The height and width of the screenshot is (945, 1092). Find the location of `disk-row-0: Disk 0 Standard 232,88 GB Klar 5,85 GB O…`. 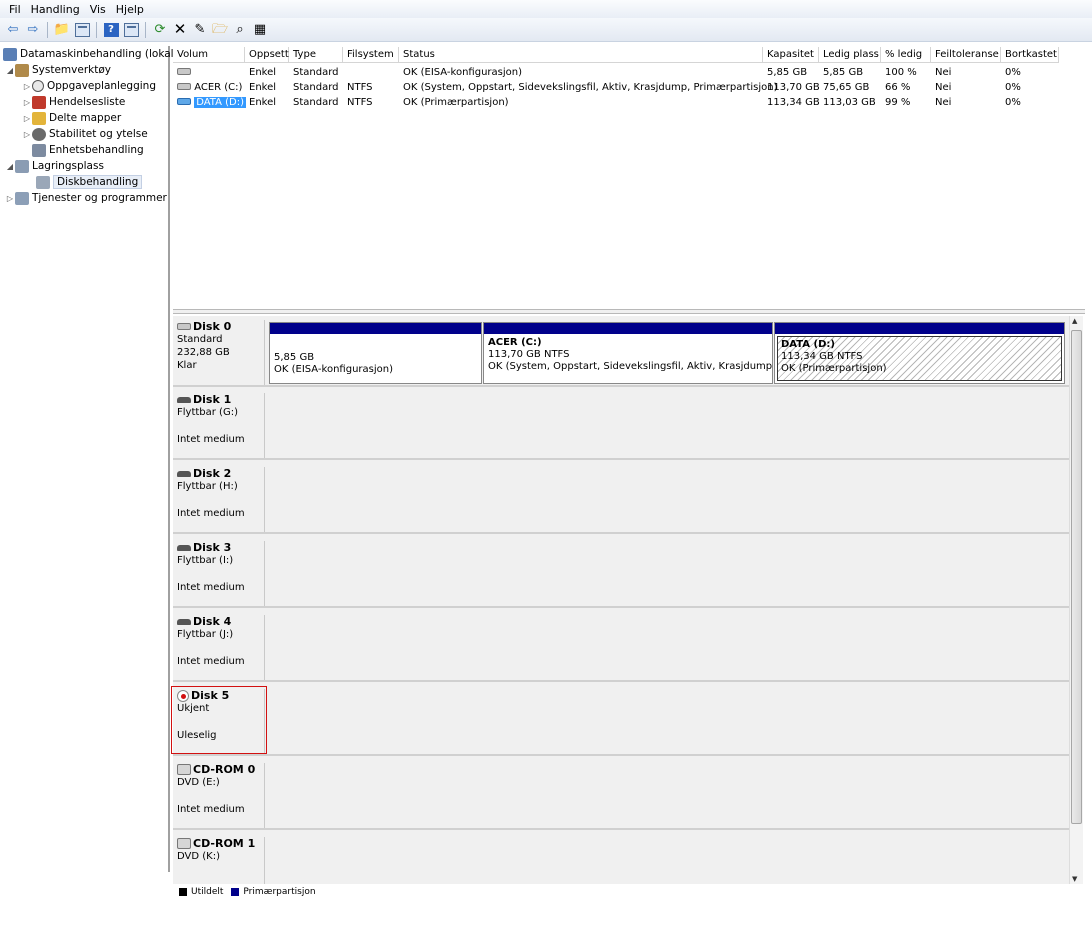

disk-row-0: Disk 0 Standard 232,88 GB Klar 5,85 GB O… is located at coordinates (621, 351).